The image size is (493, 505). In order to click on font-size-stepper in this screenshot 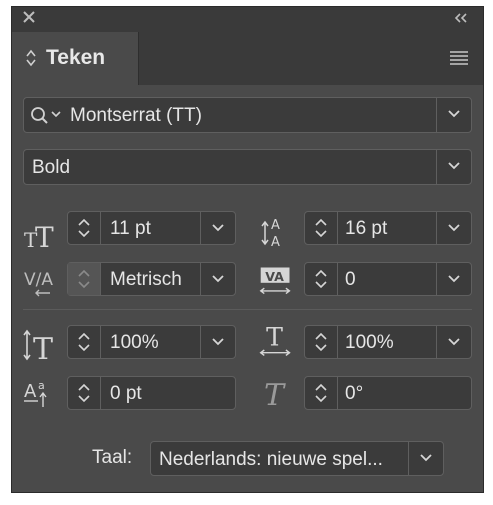, I will do `click(84, 228)`.